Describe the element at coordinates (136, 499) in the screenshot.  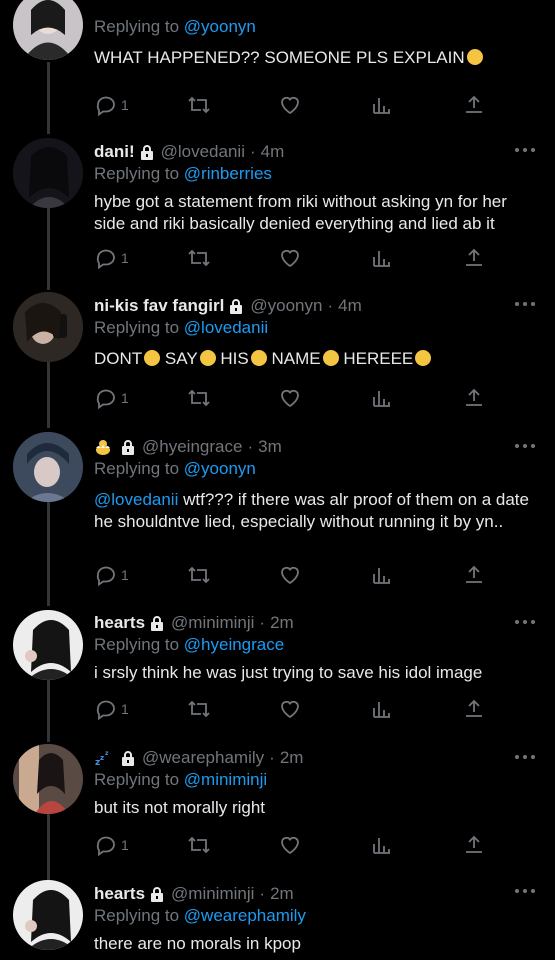
I see `text-mention: @lovedanii` at that location.